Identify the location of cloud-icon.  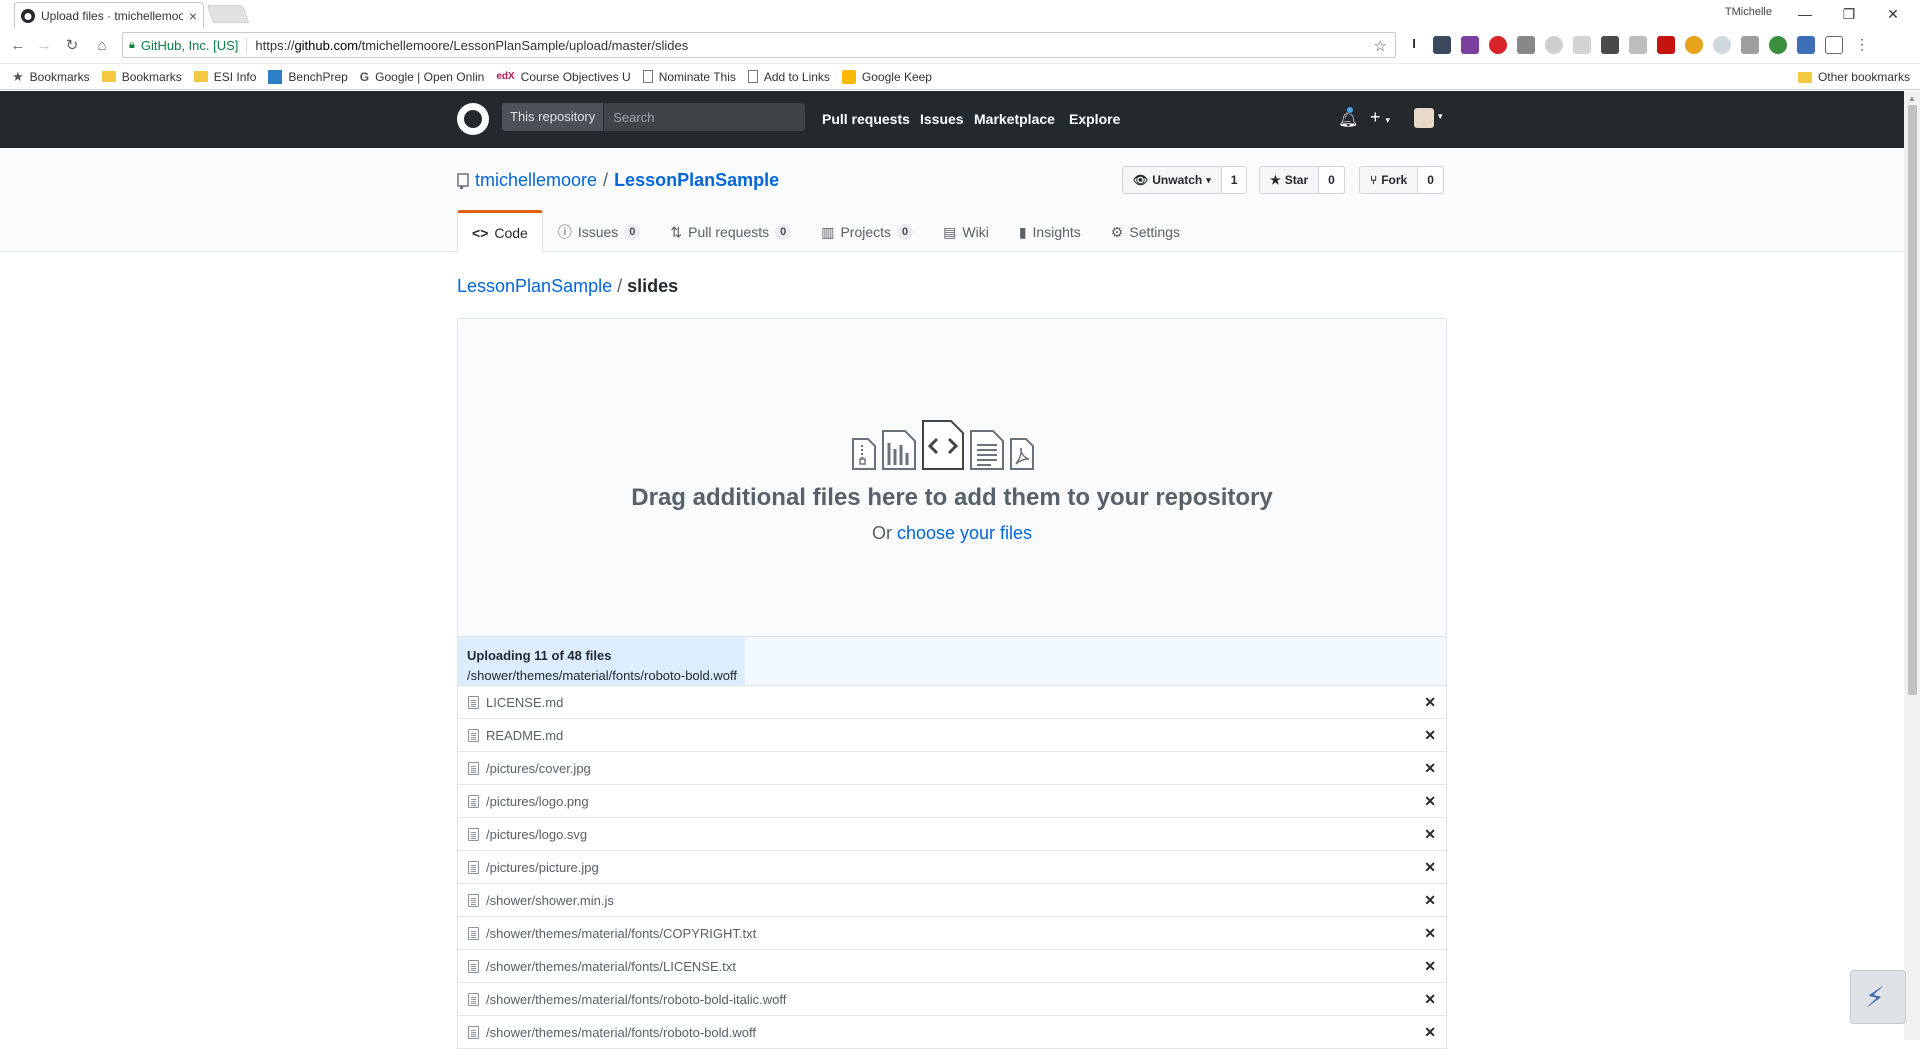
(1582, 45).